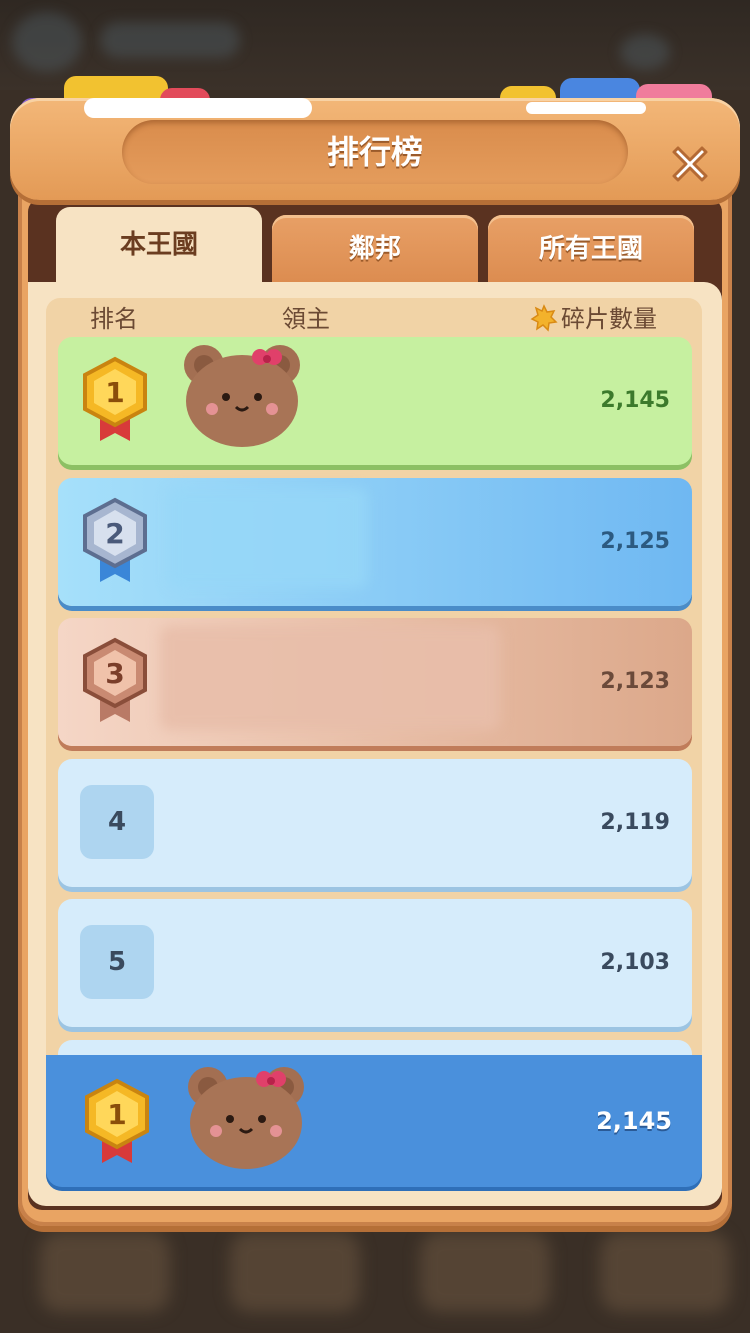  What do you see at coordinates (609, 319) in the screenshot?
I see `fragments-label: 碎片數量` at bounding box center [609, 319].